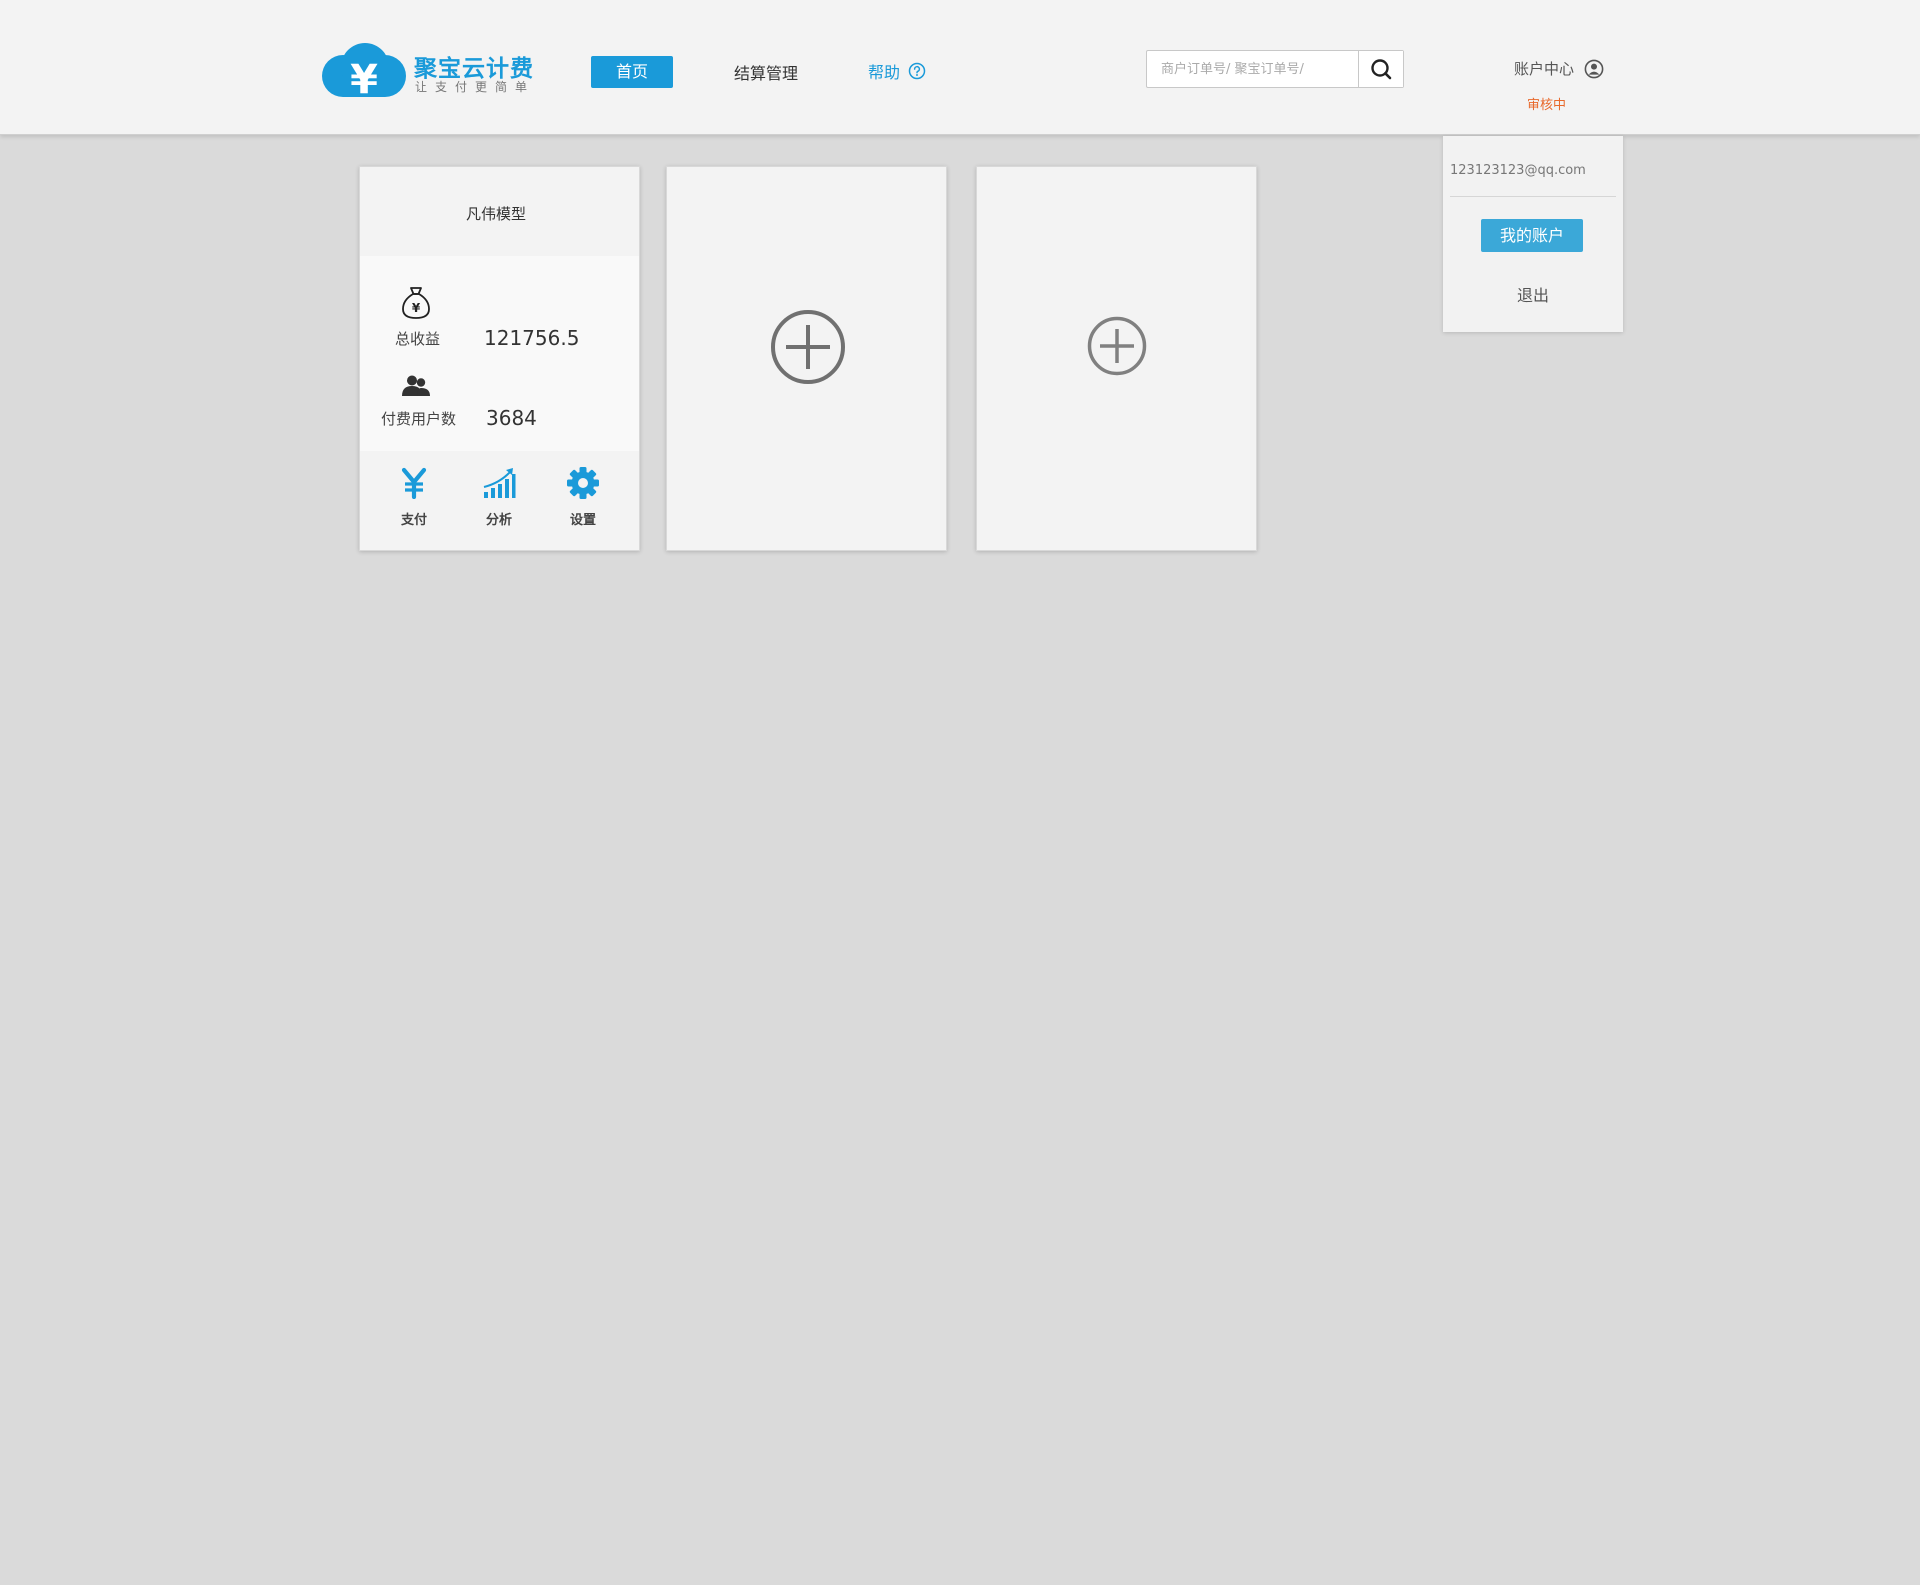  I want to click on search-icon, so click(1381, 69).